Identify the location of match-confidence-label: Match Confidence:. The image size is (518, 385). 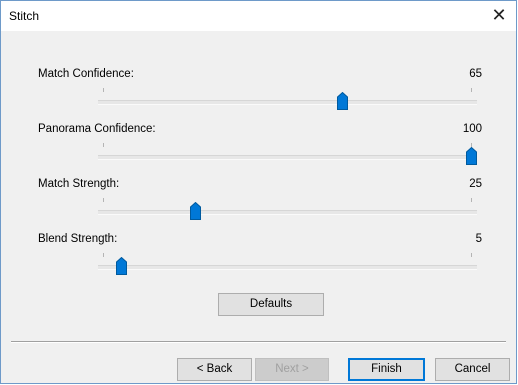
(86, 74).